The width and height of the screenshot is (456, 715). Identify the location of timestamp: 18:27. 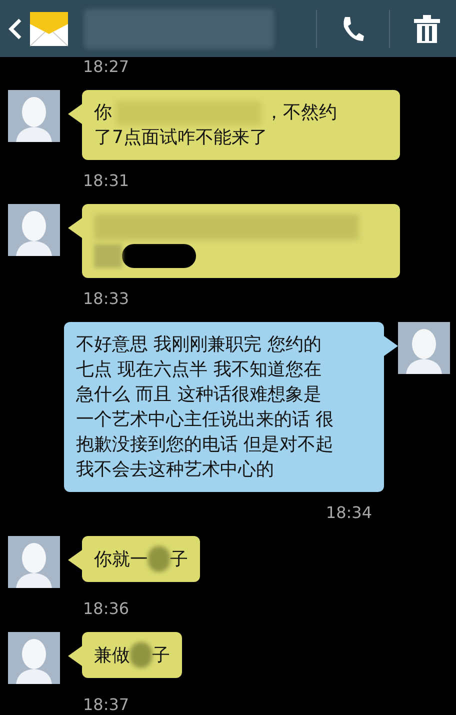
(106, 67).